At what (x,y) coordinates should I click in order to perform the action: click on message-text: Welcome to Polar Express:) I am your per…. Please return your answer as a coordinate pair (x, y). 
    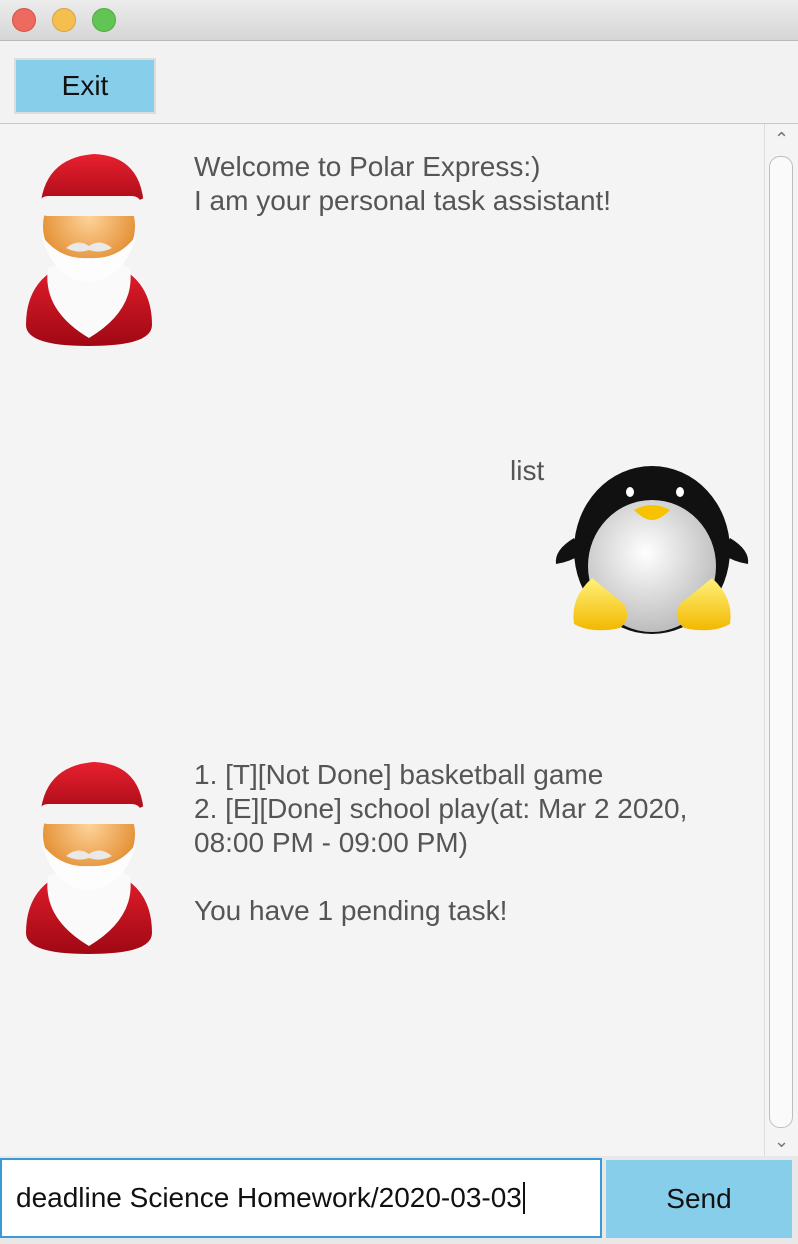
    Looking at the image, I should click on (403, 183).